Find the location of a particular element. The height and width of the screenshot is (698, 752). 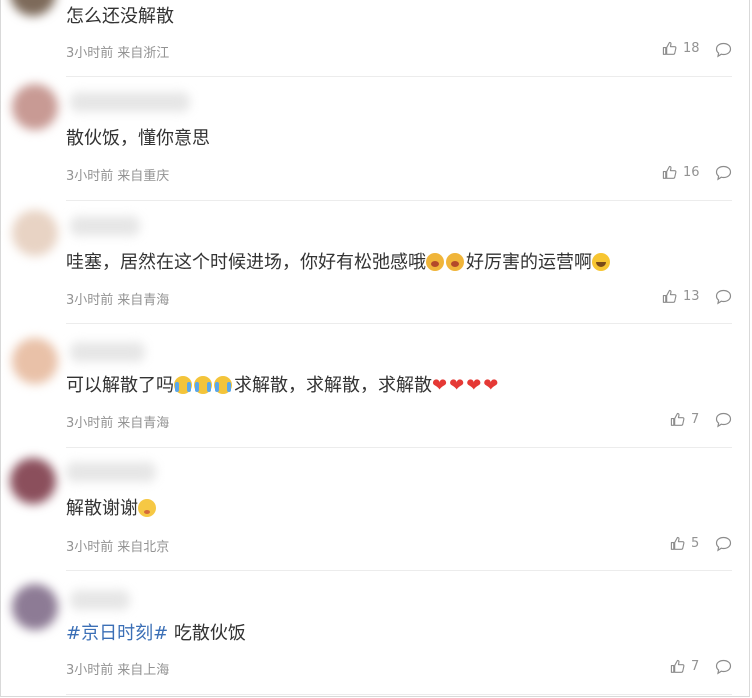

comment-text: 解散谢谢 is located at coordinates (112, 509).